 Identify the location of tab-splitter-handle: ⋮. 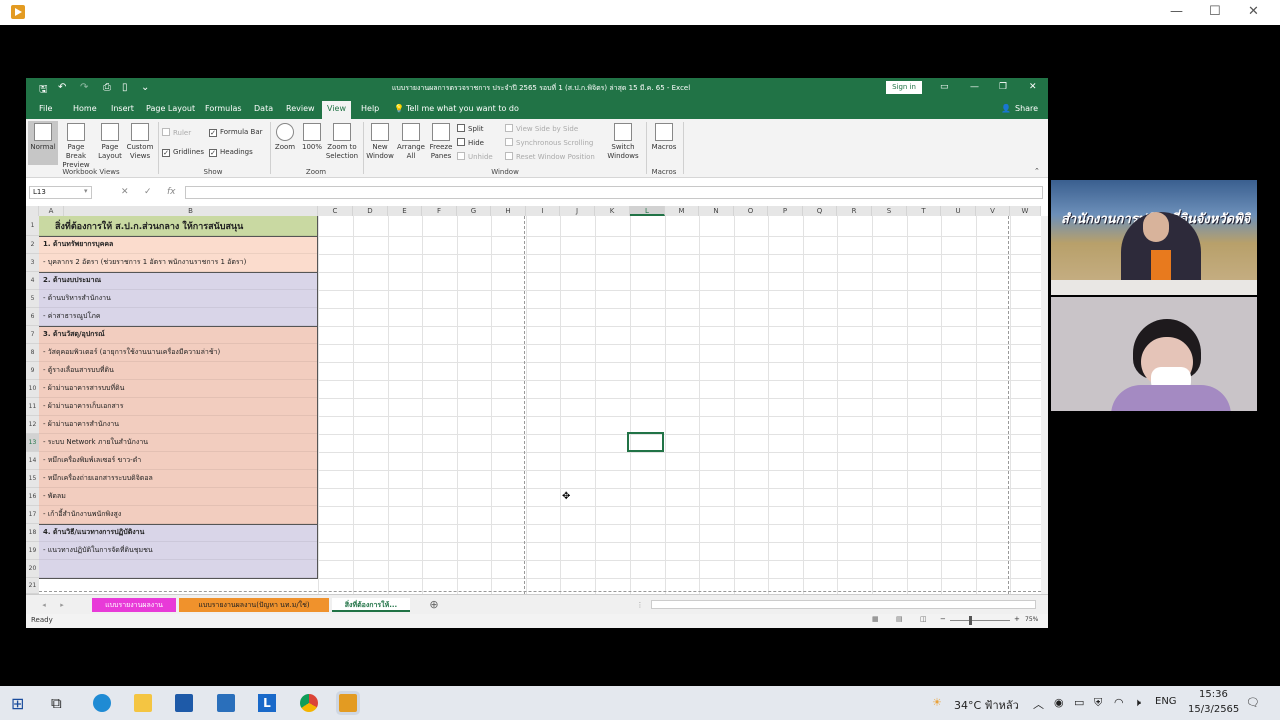
(640, 605).